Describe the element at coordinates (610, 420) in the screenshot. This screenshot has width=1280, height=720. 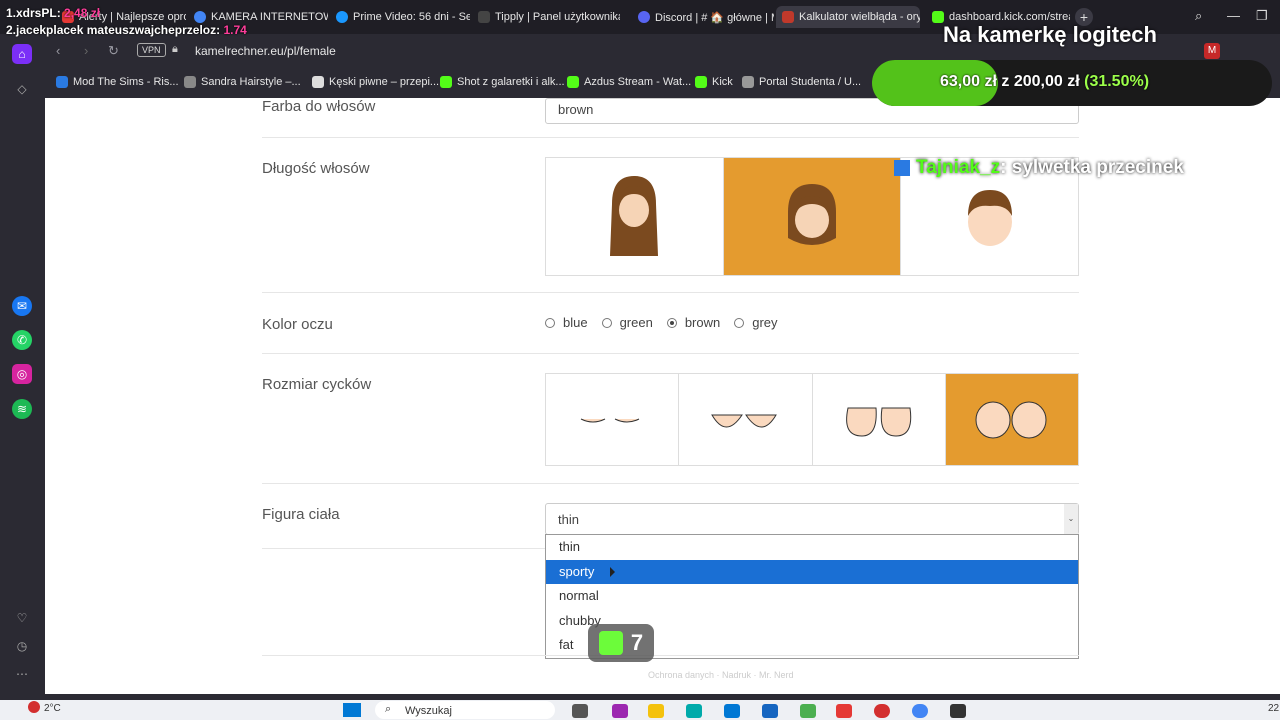
I see `size-1-icon` at that location.